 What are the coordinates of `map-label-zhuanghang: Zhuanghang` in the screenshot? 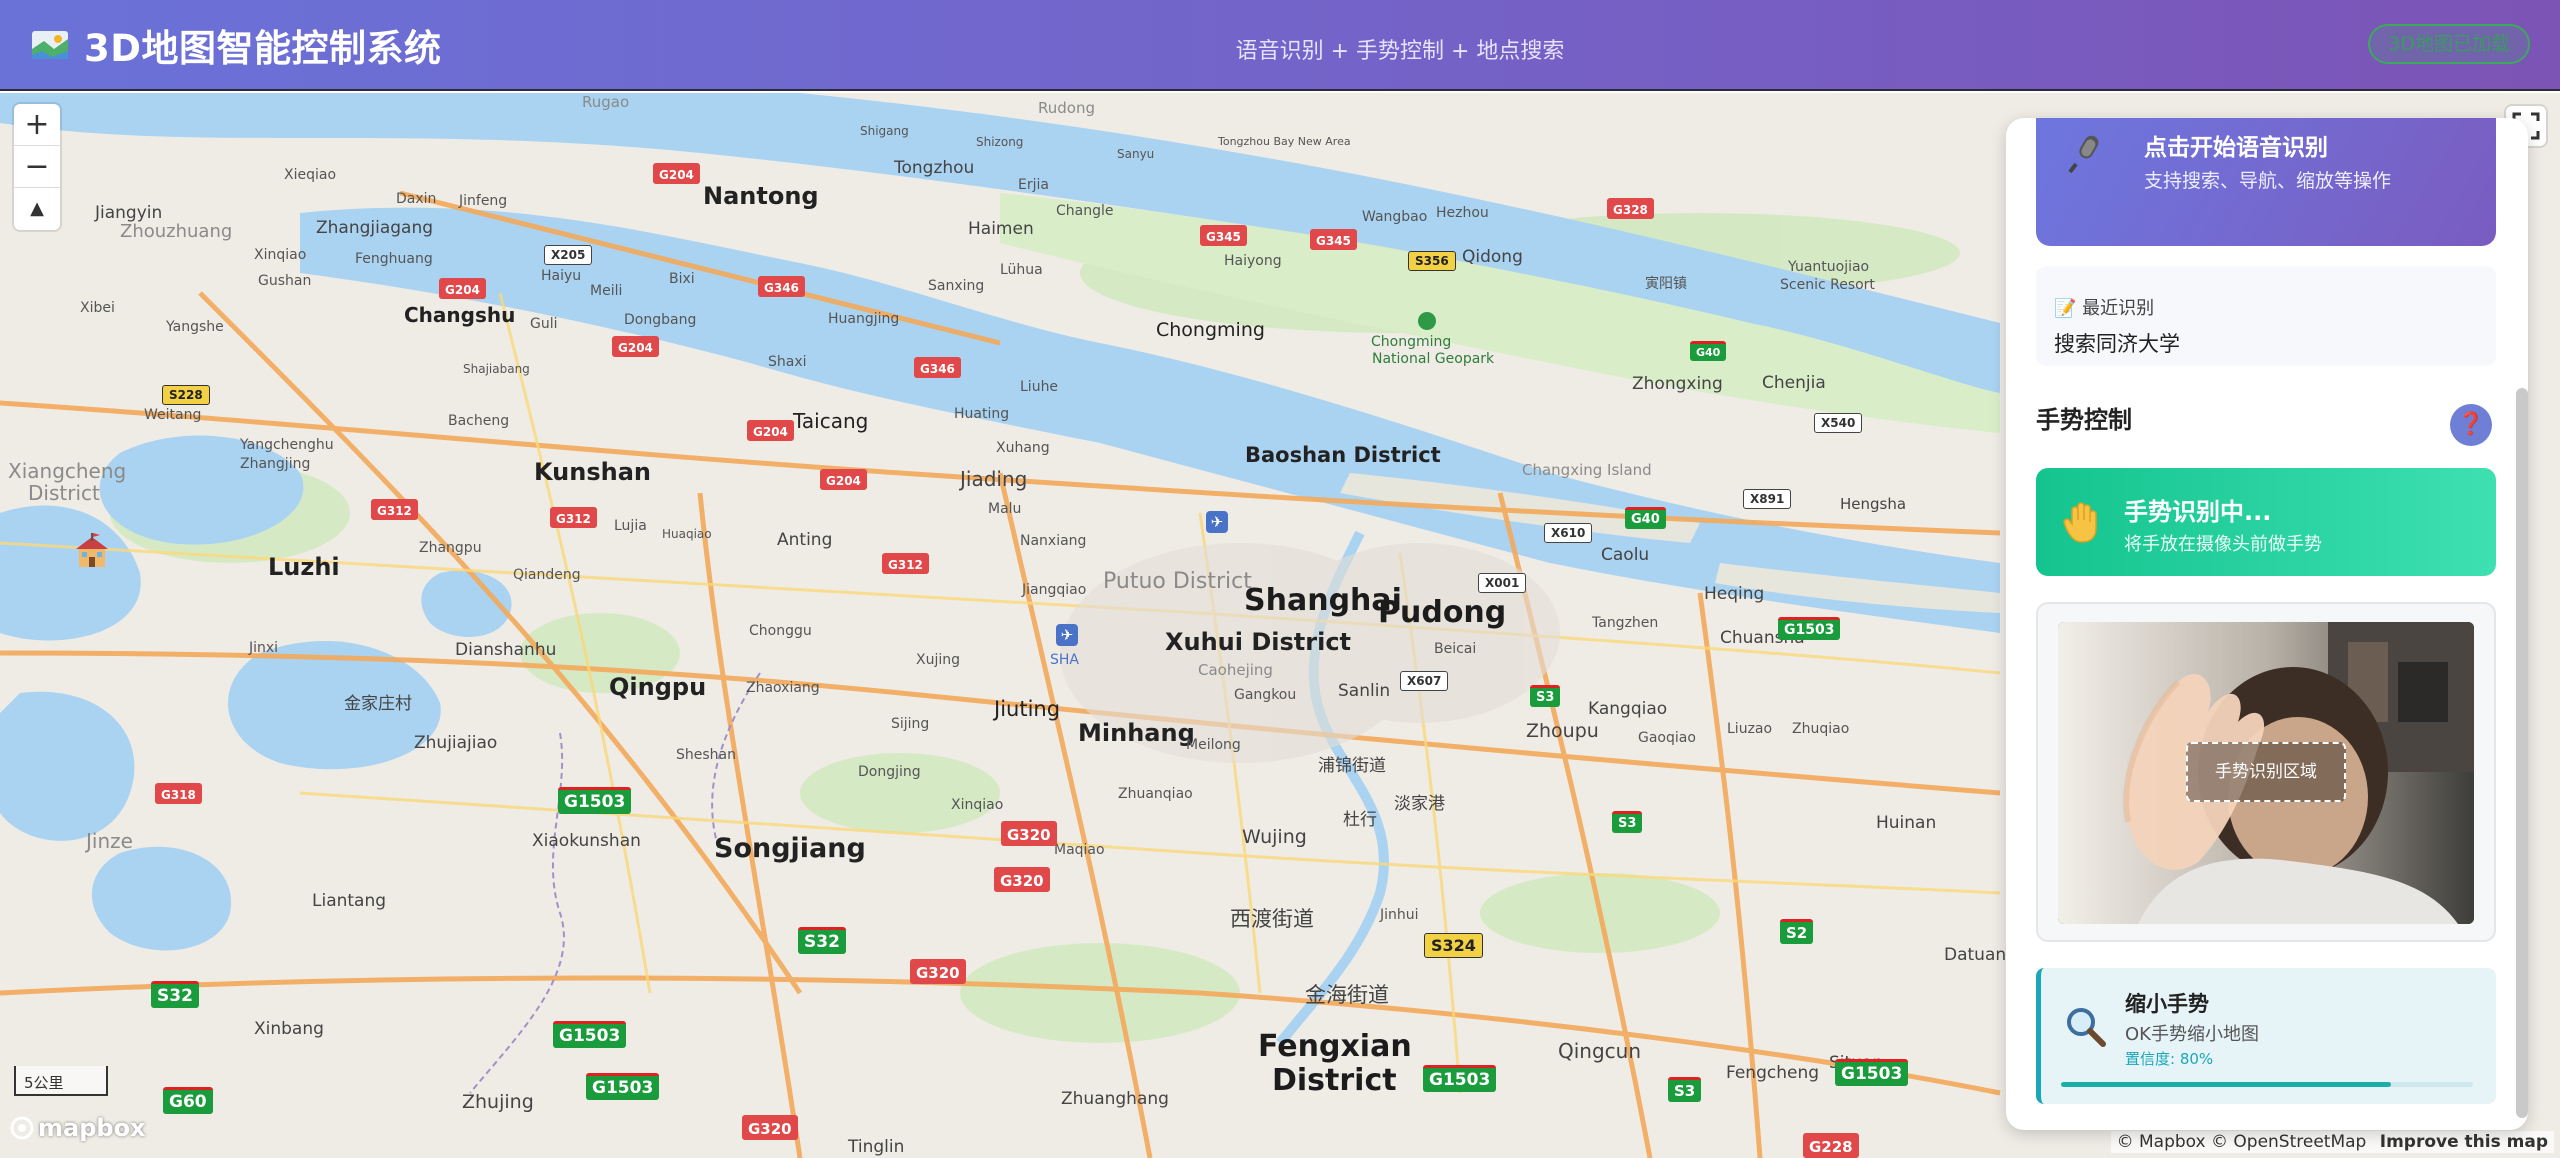 It's located at (1115, 1099).